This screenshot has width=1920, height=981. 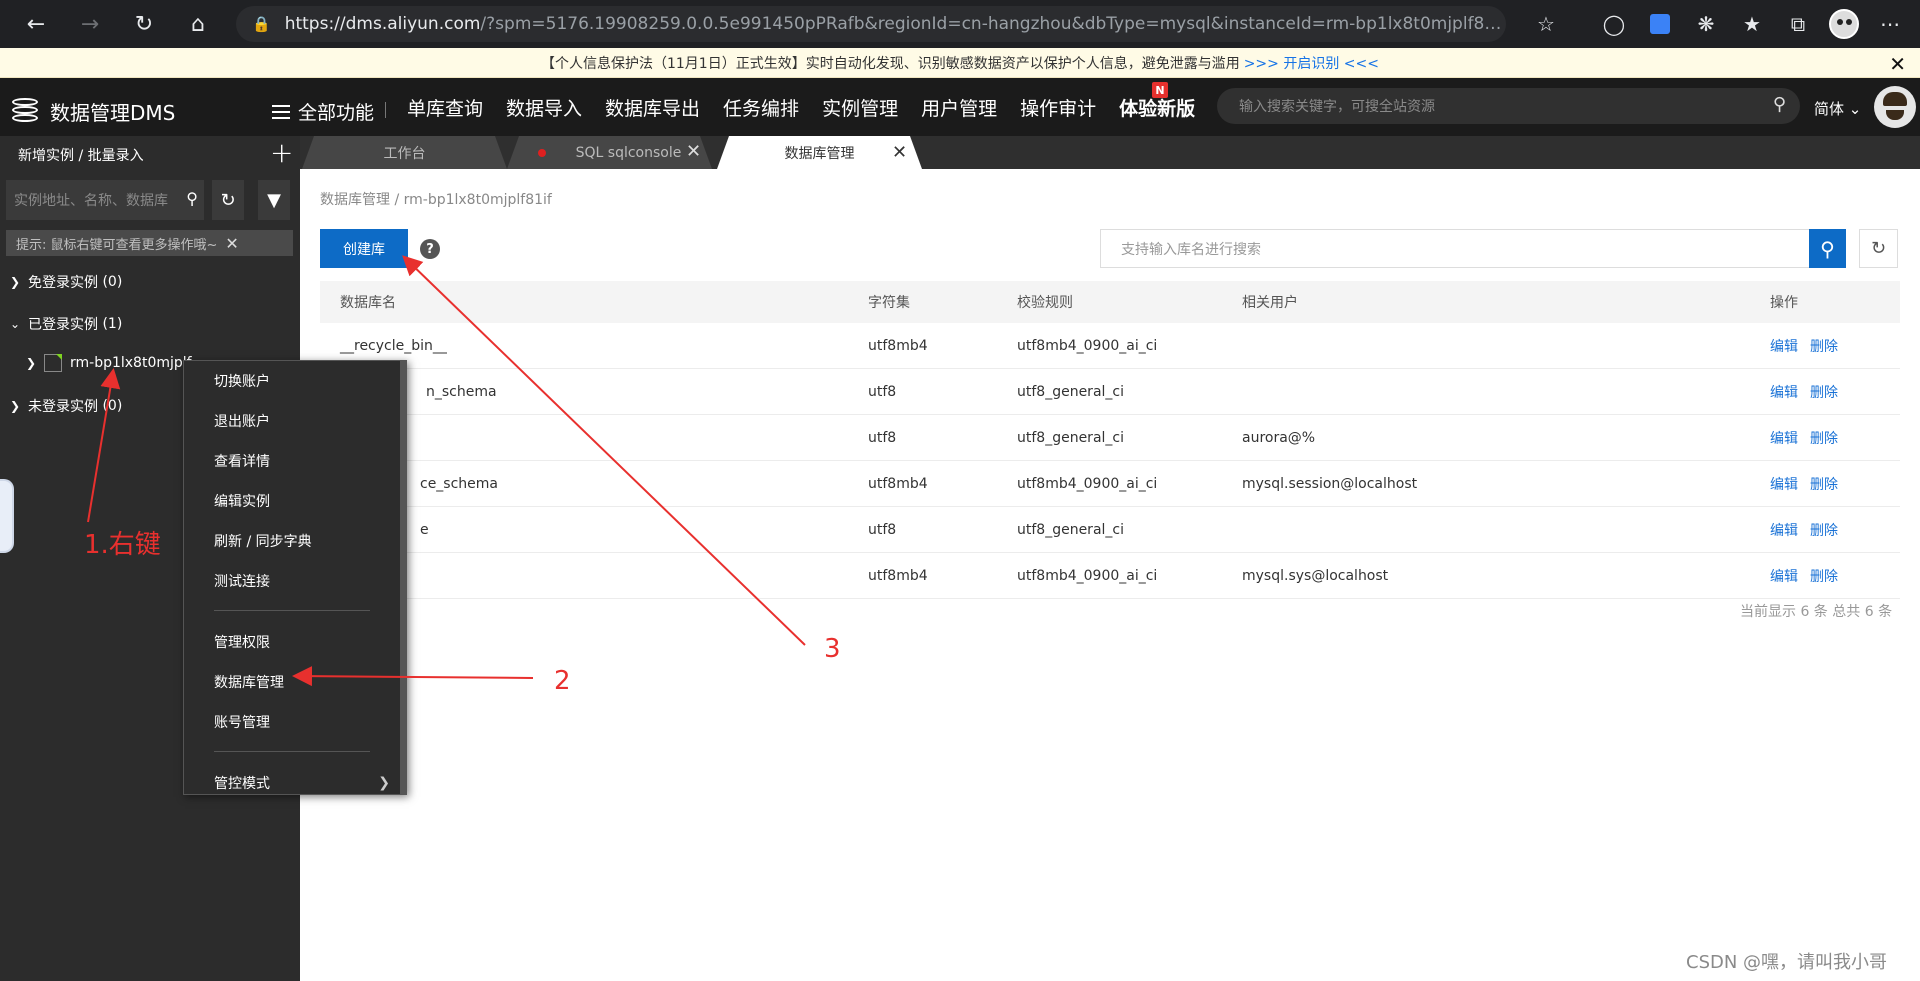 What do you see at coordinates (1787, 962) in the screenshot?
I see `watermark: CSDN @嘿，请叫我小哥` at bounding box center [1787, 962].